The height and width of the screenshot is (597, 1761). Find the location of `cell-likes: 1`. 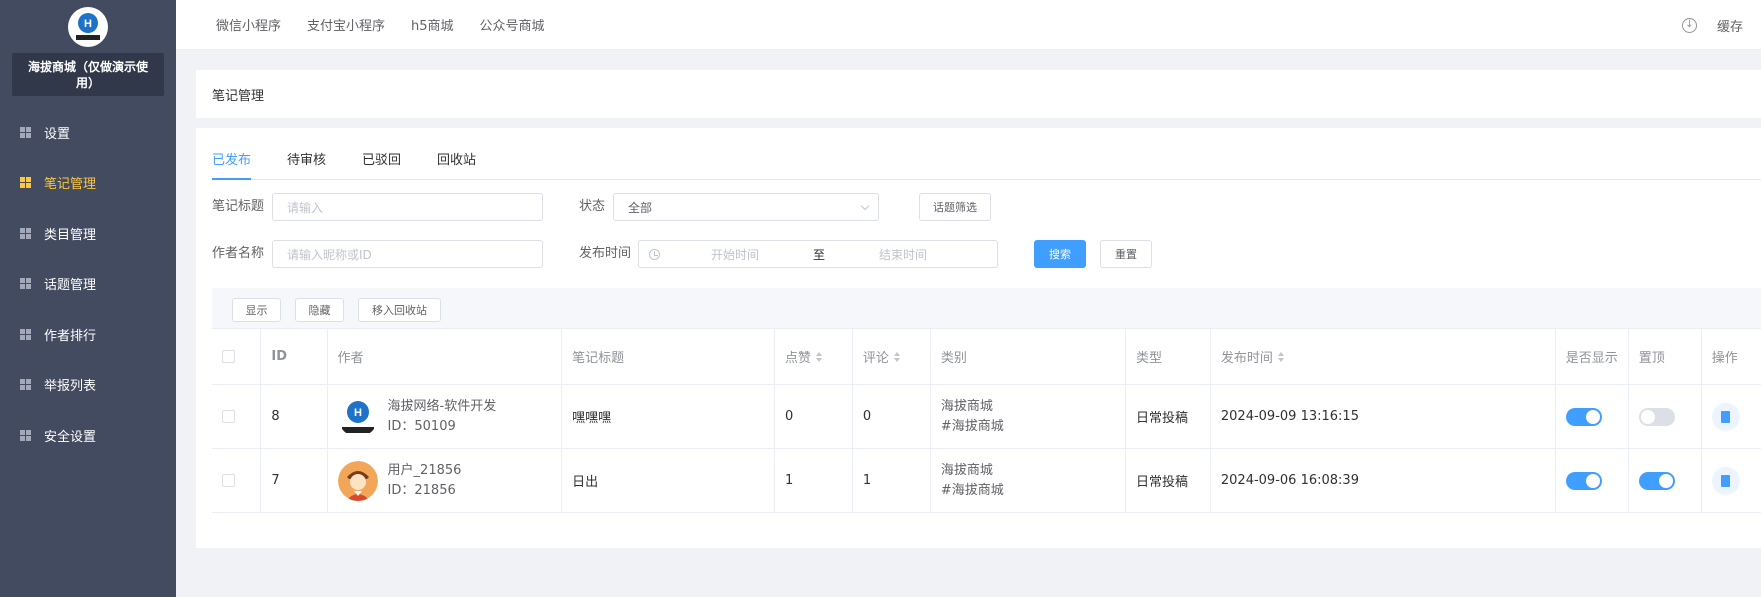

cell-likes: 1 is located at coordinates (814, 480).